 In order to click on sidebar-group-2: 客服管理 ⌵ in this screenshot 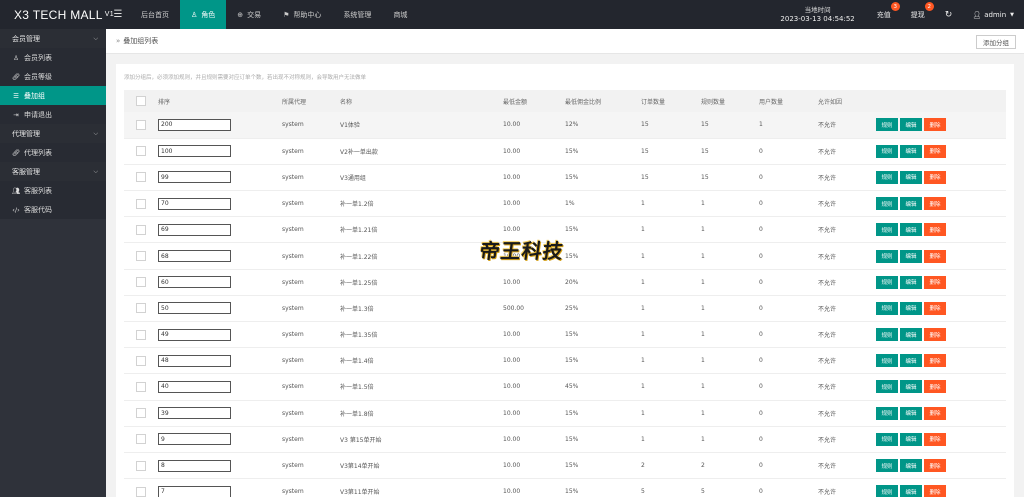, I will do `click(53, 171)`.